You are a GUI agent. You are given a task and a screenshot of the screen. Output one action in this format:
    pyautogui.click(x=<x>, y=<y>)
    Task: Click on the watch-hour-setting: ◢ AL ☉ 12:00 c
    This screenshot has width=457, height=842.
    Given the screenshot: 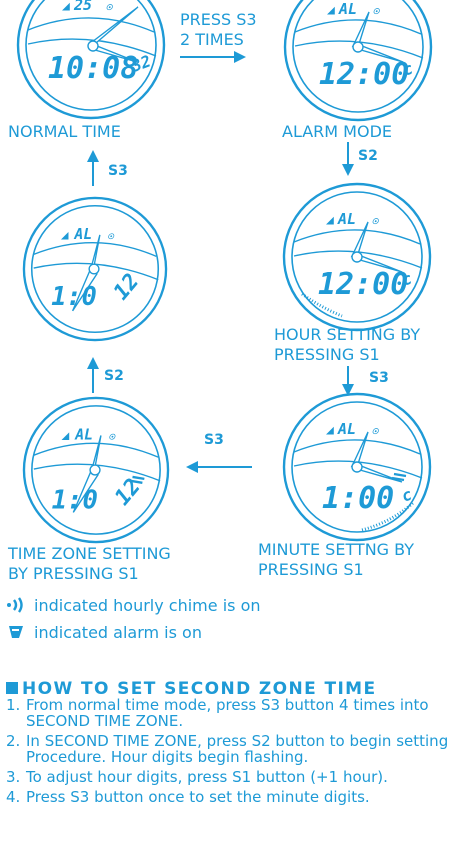 What is the action you would take?
    pyautogui.click(x=357, y=257)
    